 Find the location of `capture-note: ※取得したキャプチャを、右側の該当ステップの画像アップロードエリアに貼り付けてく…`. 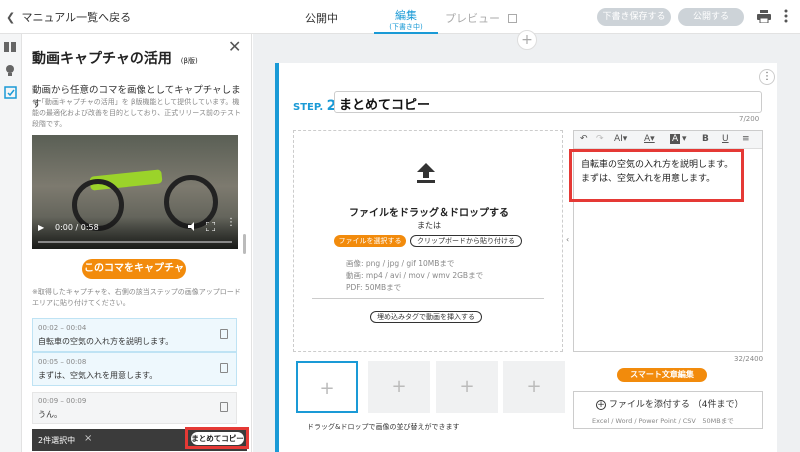

capture-note: ※取得したキャプチャを、右側の該当ステップの画像アップロードエリアに貼り付けてく… is located at coordinates (136, 297).